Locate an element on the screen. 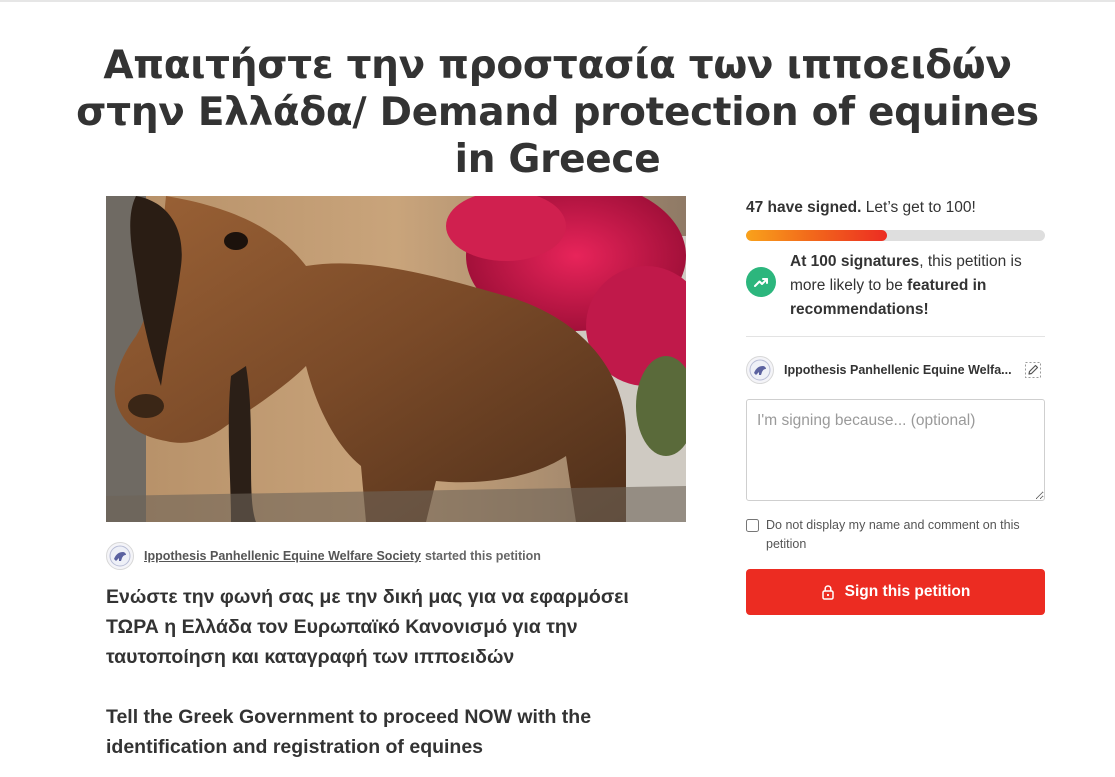 The height and width of the screenshot is (777, 1115). organization-avatar is located at coordinates (120, 556).